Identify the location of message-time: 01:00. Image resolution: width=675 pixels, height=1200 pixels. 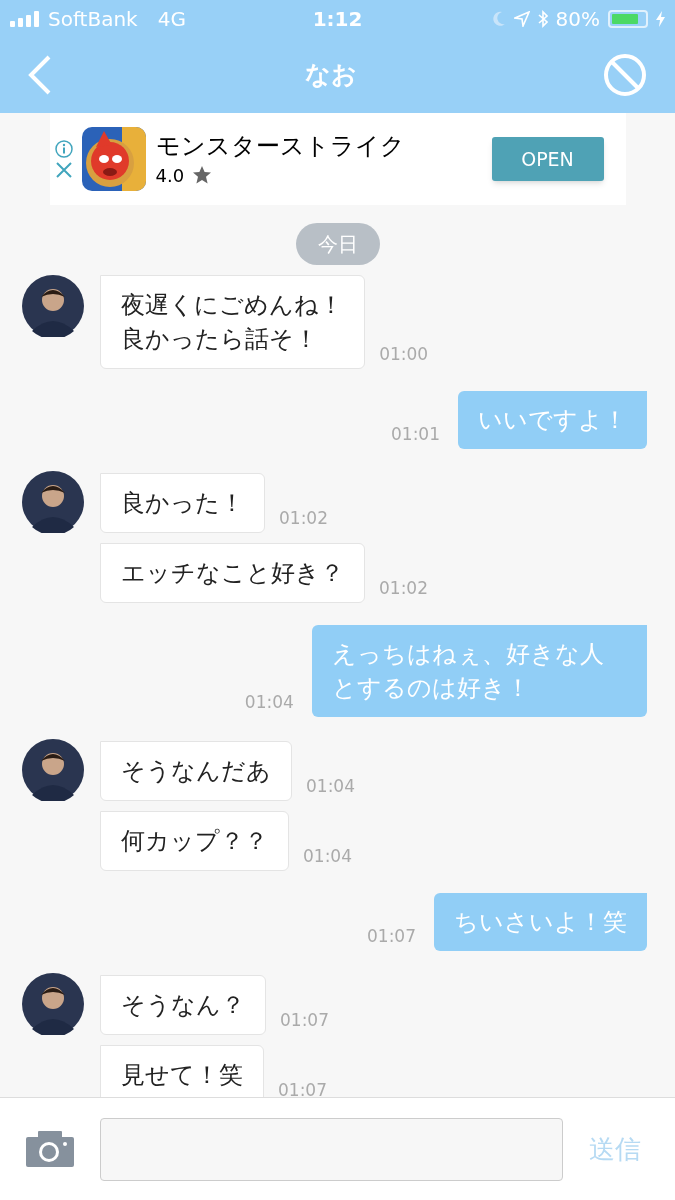
(404, 354).